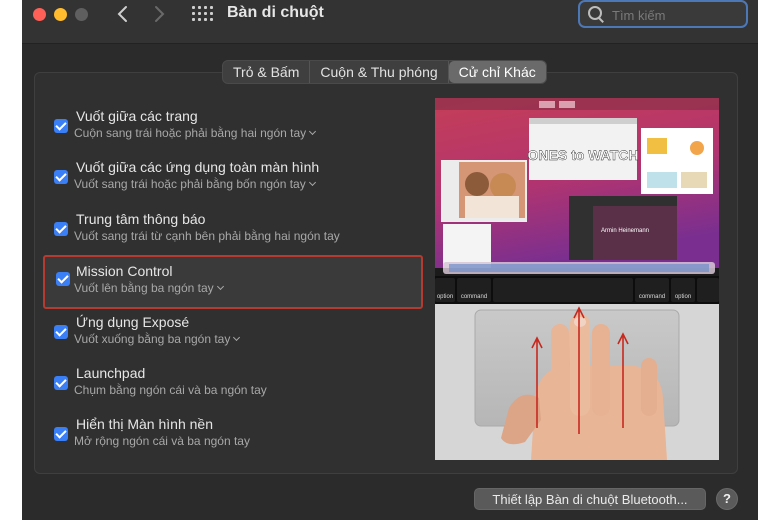  What do you see at coordinates (81, 14) in the screenshot?
I see `zoom-window-button` at bounding box center [81, 14].